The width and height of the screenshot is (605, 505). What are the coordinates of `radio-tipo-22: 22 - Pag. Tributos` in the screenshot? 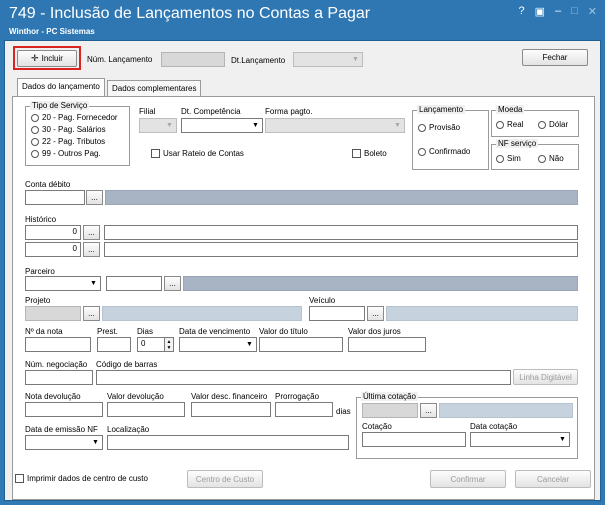 It's located at (68, 141).